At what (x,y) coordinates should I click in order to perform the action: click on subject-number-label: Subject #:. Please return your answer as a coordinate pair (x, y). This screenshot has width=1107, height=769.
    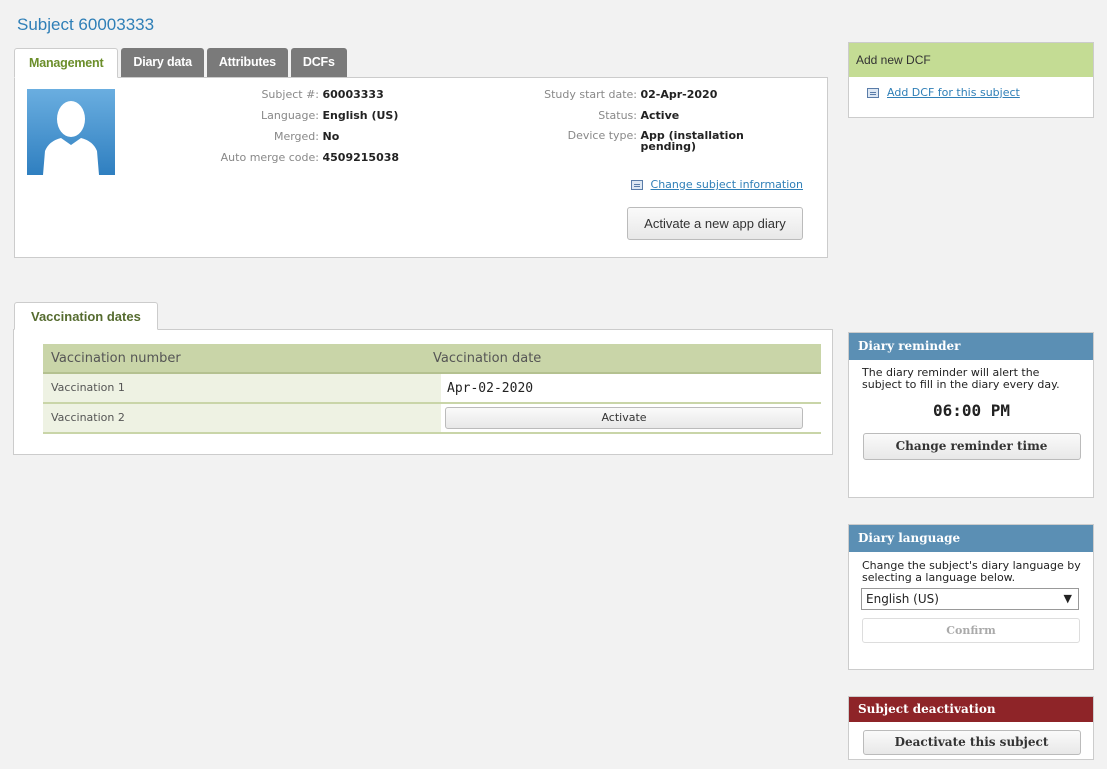
    Looking at the image, I should click on (290, 94).